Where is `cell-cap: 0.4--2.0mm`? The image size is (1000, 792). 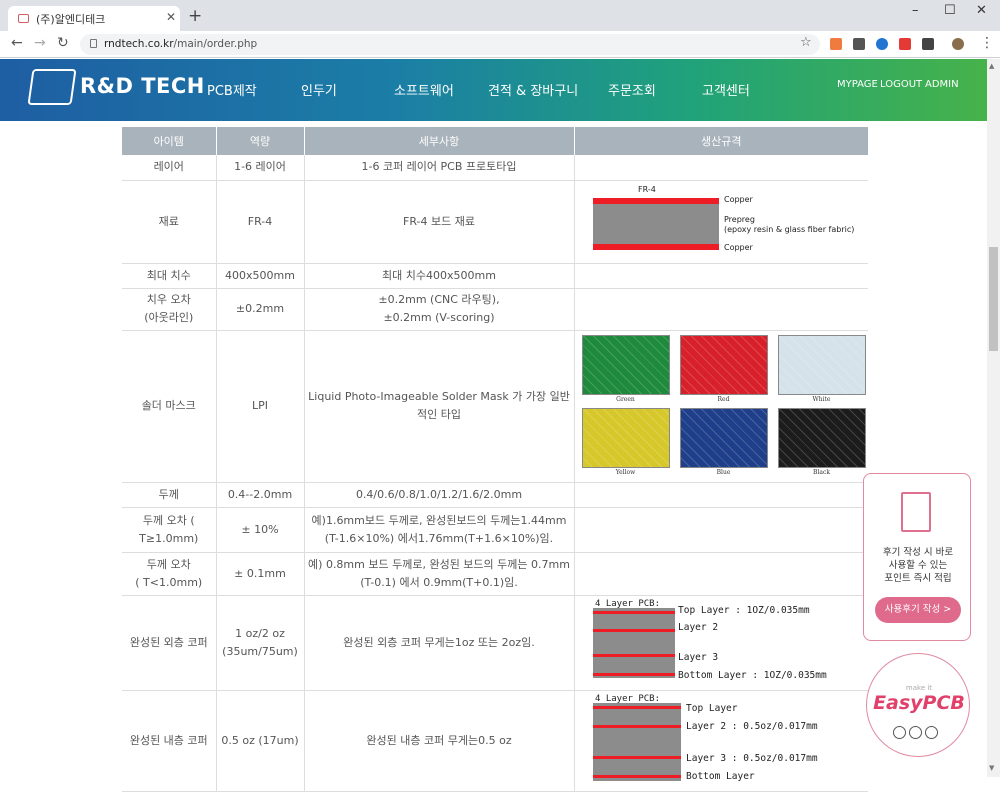 cell-cap: 0.4--2.0mm is located at coordinates (260, 495).